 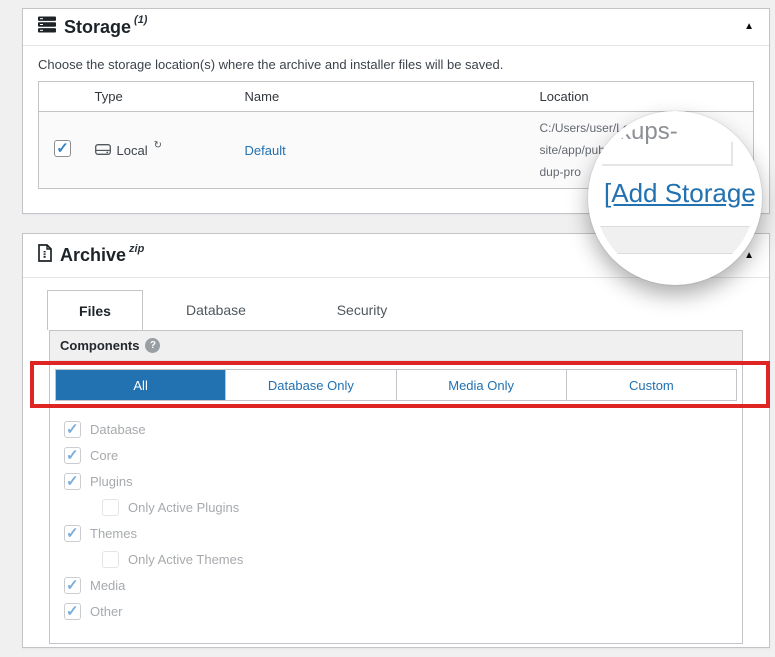 I want to click on archive-format-superscript: zip, so click(x=137, y=248).